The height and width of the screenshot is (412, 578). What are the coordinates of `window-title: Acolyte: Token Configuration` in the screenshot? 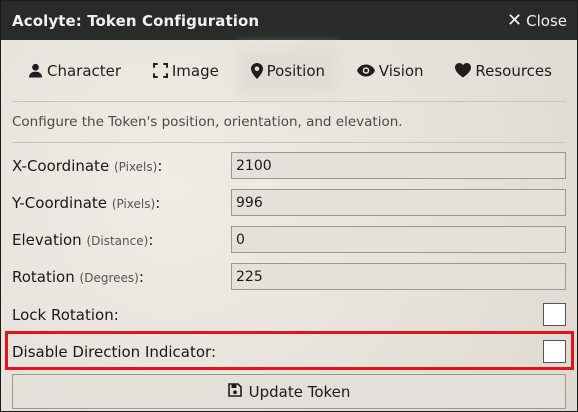 It's located at (136, 20).